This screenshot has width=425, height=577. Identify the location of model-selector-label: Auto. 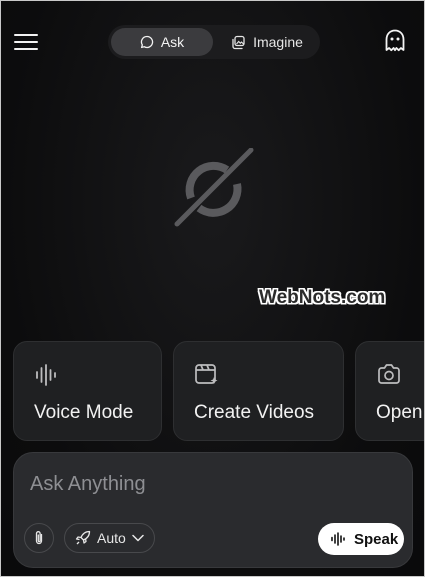
(111, 538).